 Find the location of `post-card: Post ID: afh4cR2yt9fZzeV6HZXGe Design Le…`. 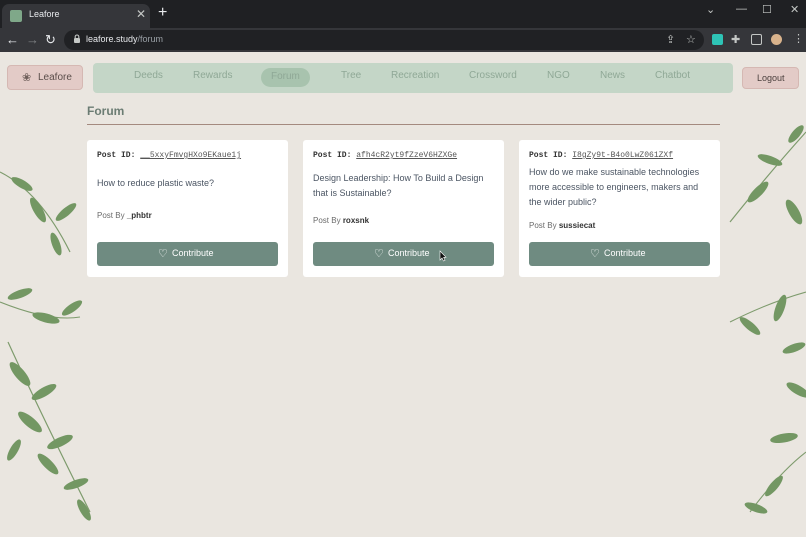

post-card: Post ID: afh4cR2yt9fZzeV6HZXGe Design Le… is located at coordinates (403, 208).